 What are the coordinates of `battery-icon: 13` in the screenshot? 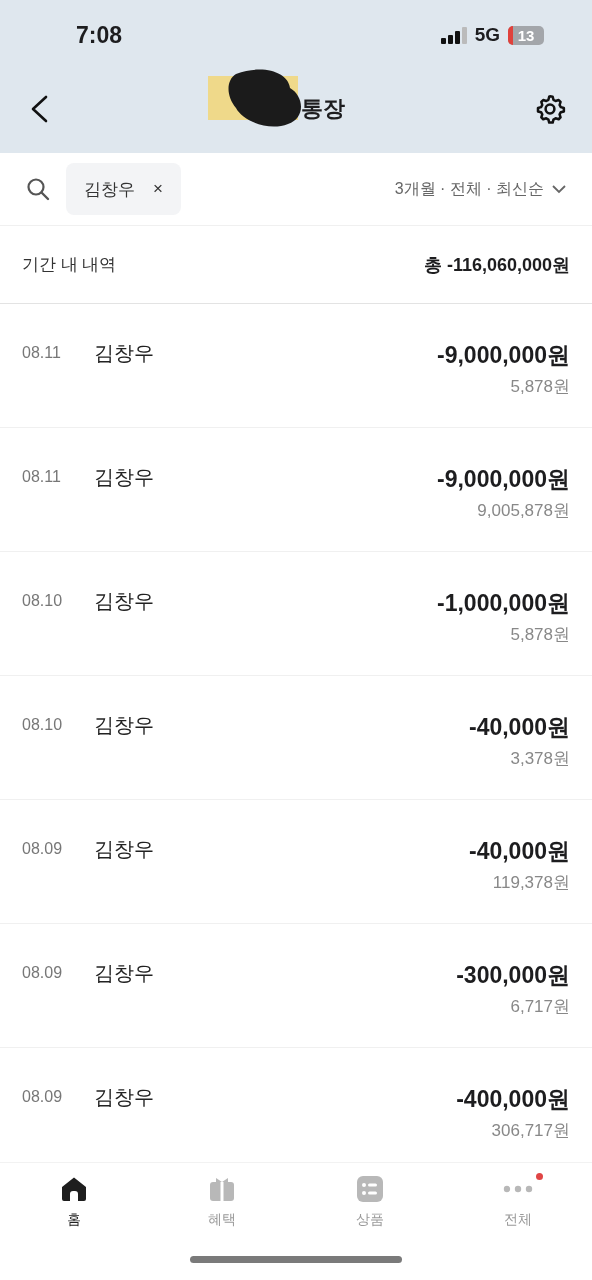 It's located at (526, 35).